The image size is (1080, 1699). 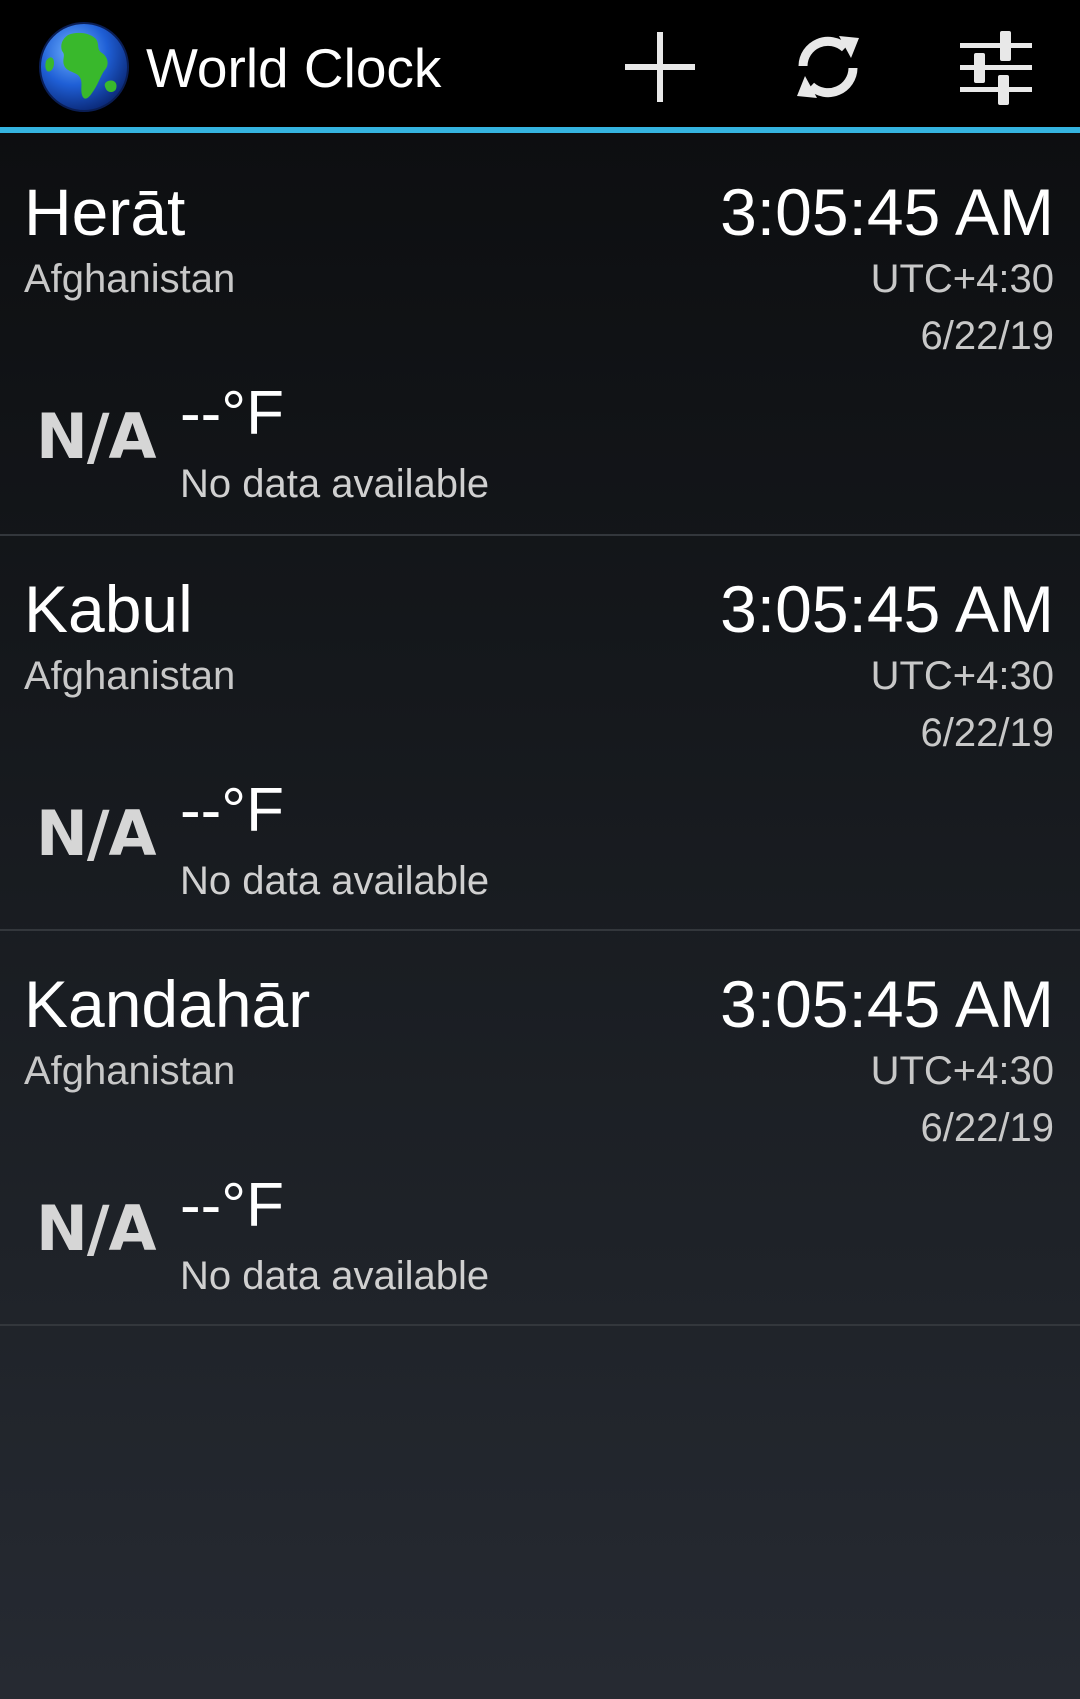 What do you see at coordinates (84, 67) in the screenshot?
I see `globe-icon` at bounding box center [84, 67].